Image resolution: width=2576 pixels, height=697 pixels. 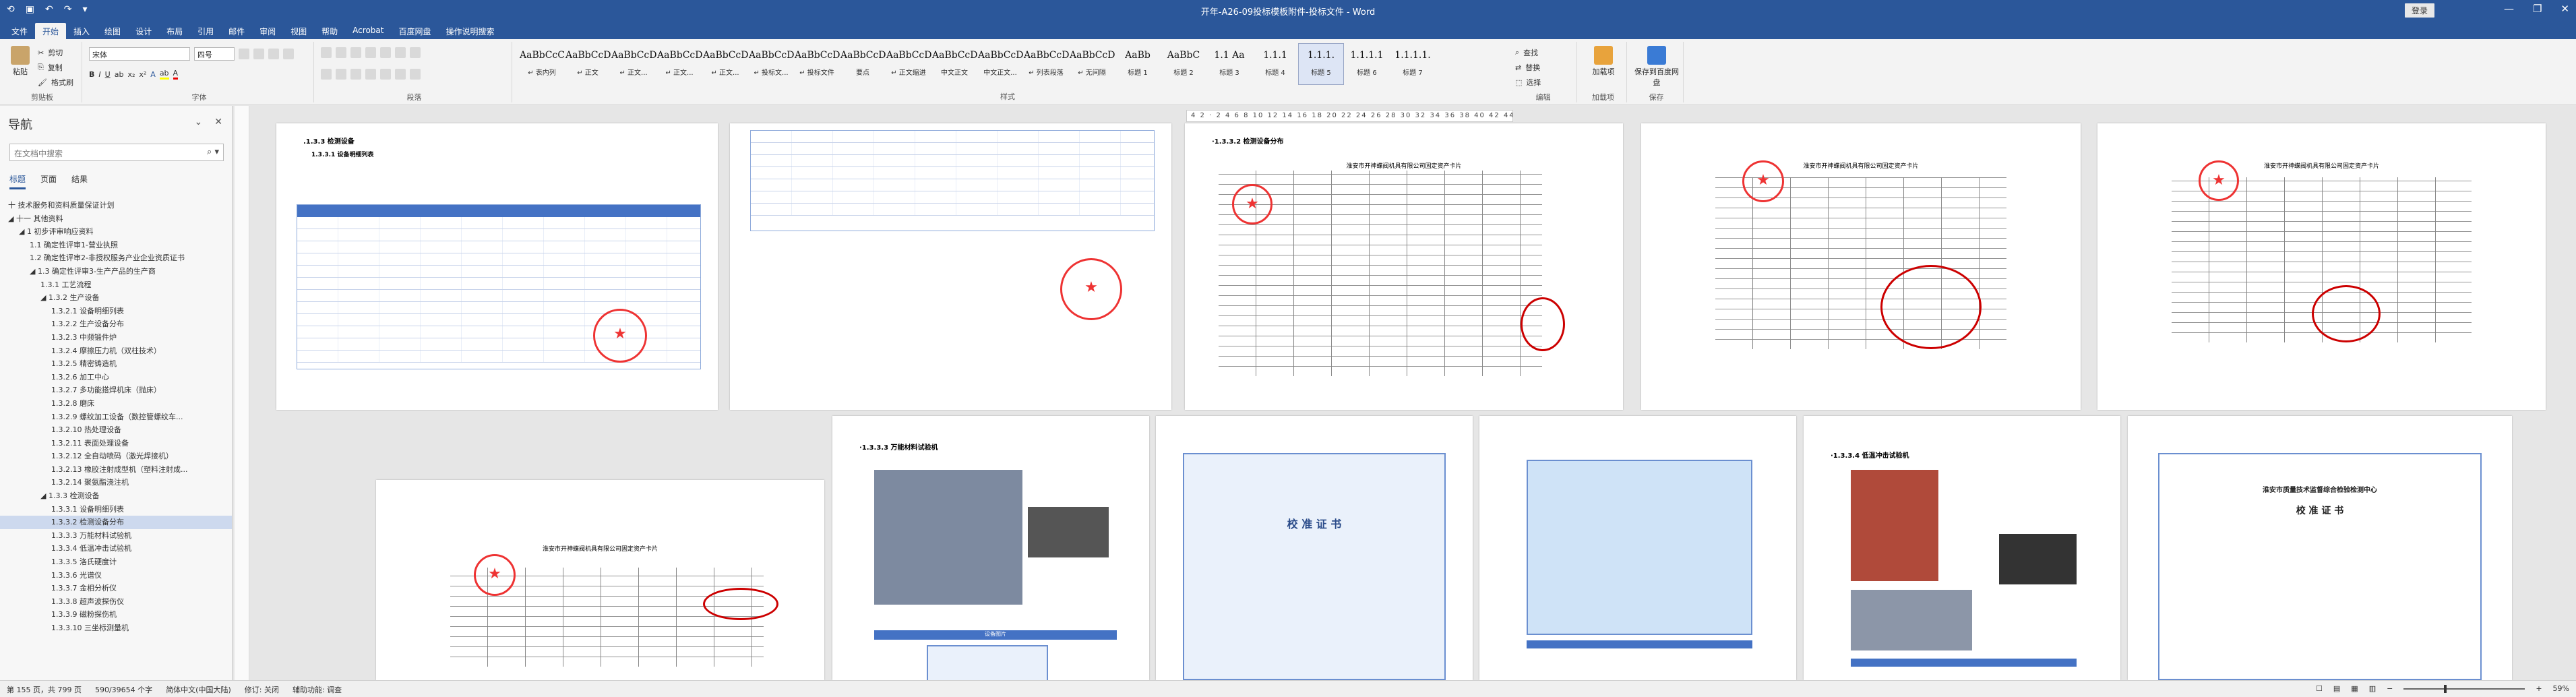 What do you see at coordinates (51, 67) in the screenshot?
I see `copy-button: ⎘ 复制` at bounding box center [51, 67].